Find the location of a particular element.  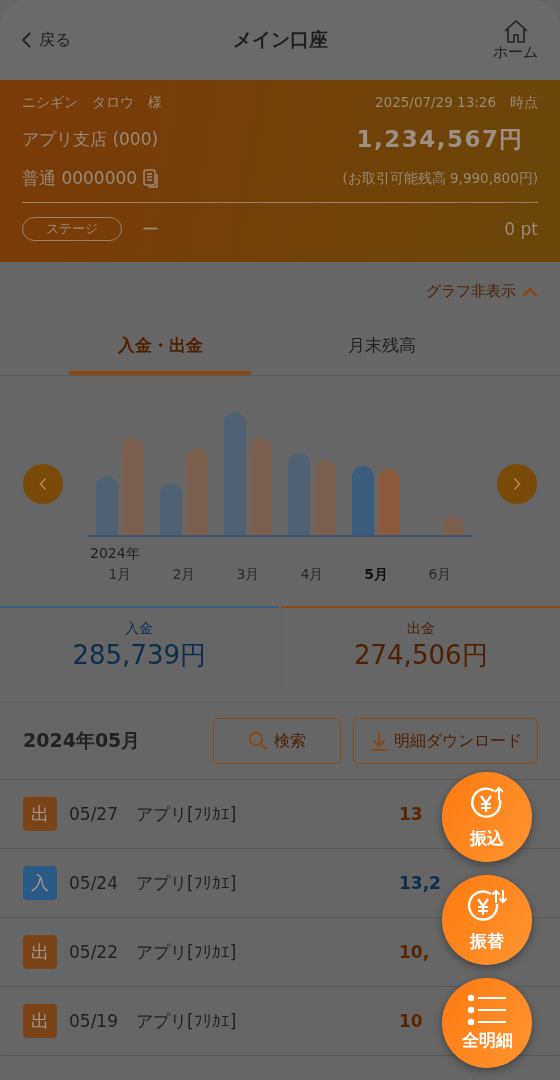

account-number: 普通 0000000 is located at coordinates (80, 178).